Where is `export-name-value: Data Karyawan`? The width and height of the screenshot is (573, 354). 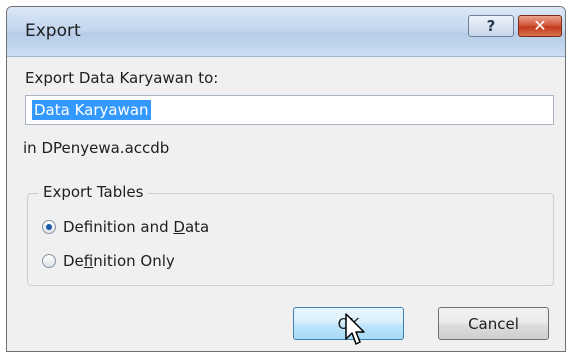 export-name-value: Data Karyawan is located at coordinates (91, 110).